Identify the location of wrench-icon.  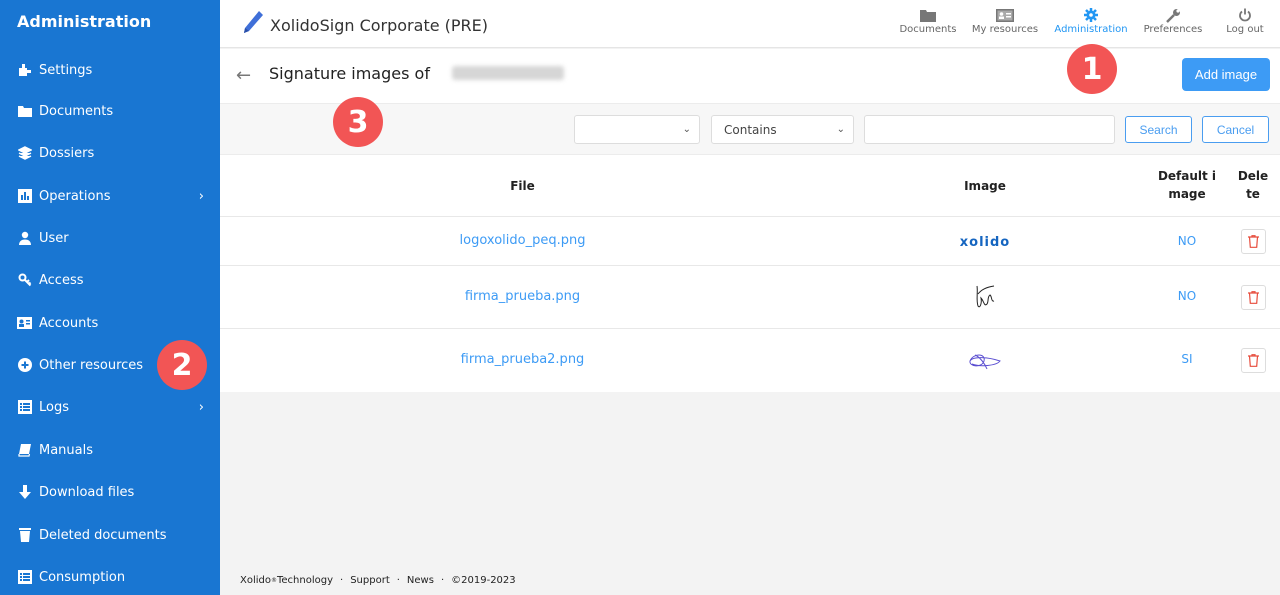
(1173, 15).